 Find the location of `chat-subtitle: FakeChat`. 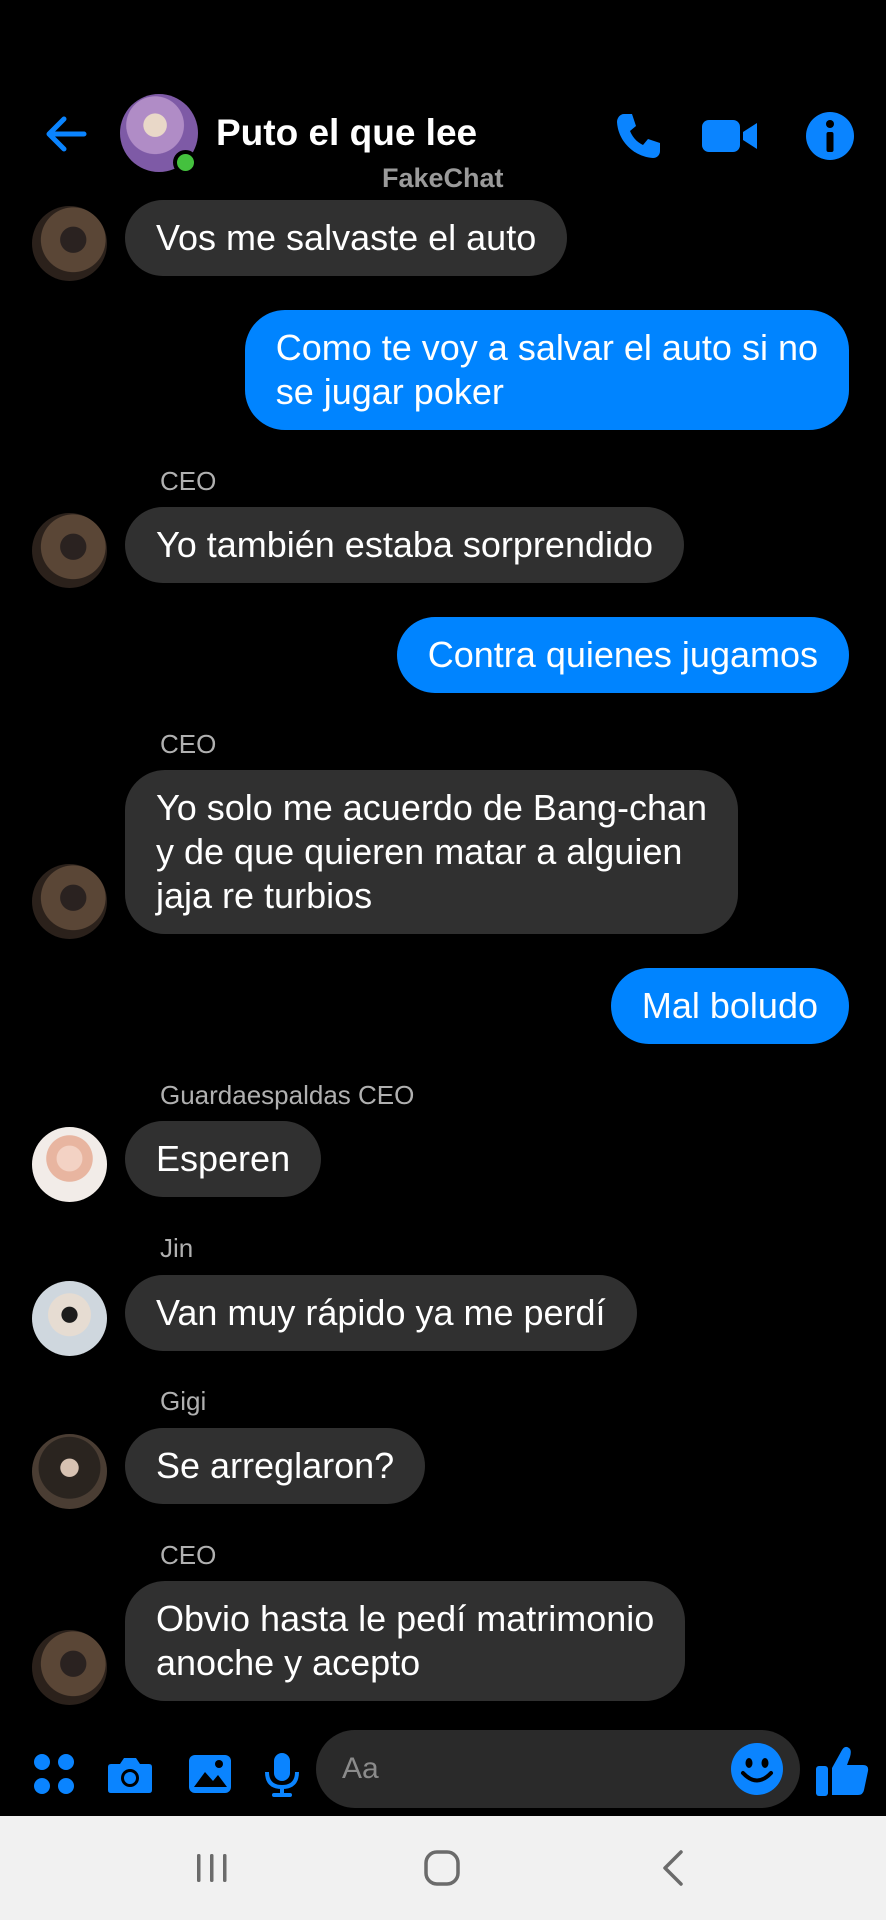

chat-subtitle: FakeChat is located at coordinates (443, 178).